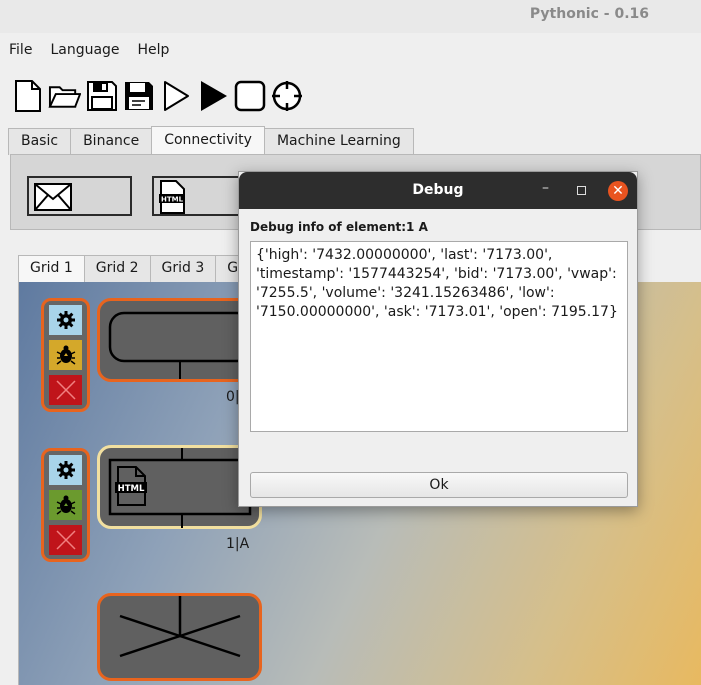  I want to click on tab-connectivity: Connectivity, so click(208, 140).